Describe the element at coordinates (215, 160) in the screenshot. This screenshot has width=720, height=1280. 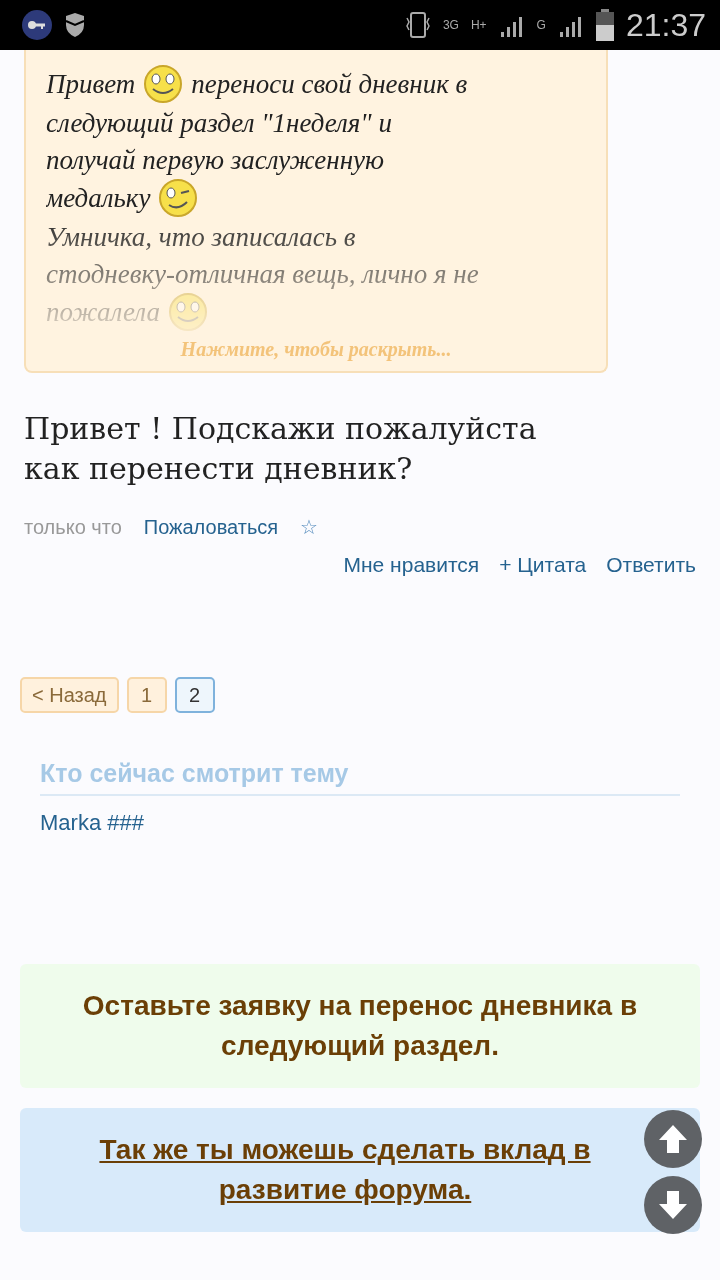
I see `quote-text: получай первую заслуженную` at that location.